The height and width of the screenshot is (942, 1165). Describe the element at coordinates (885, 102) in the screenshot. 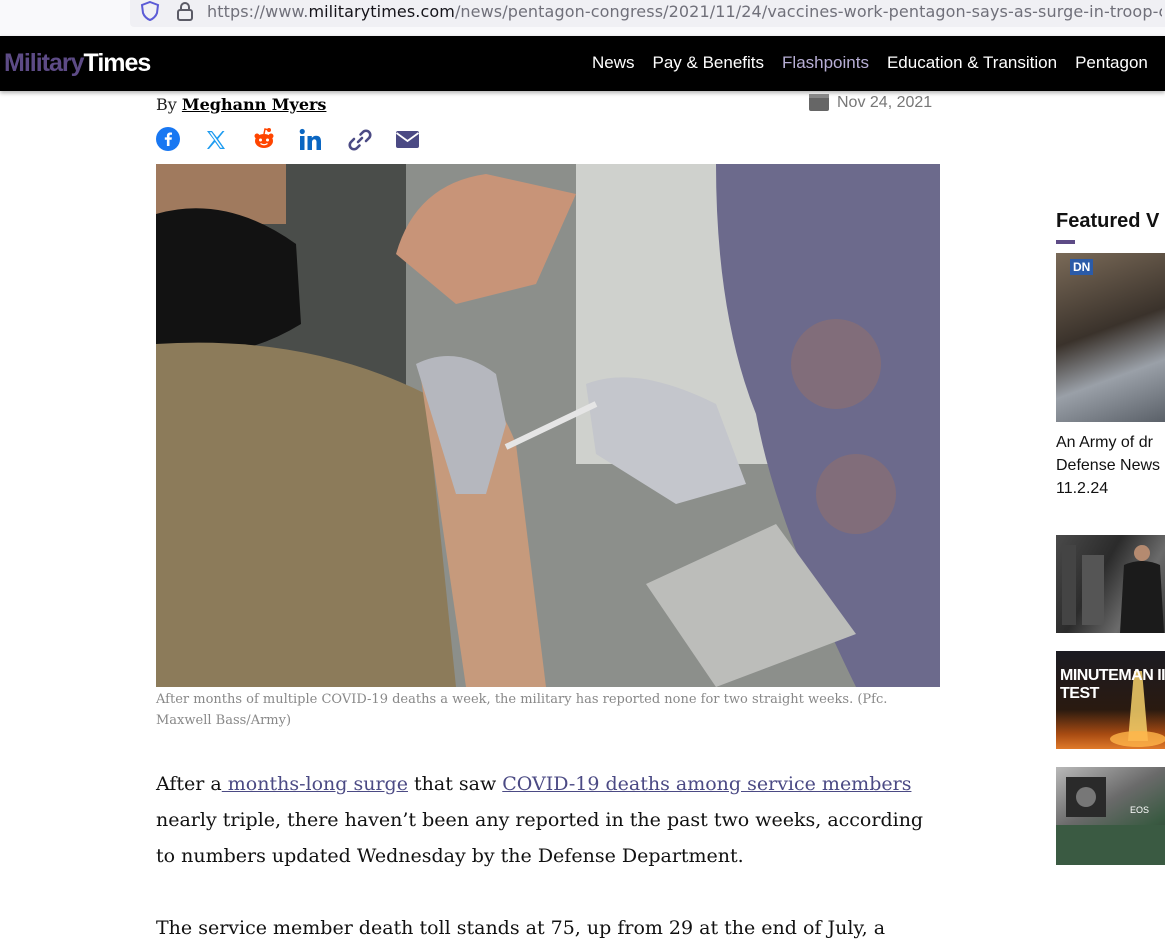

I see `publish-date: Nov 24, 2021` at that location.